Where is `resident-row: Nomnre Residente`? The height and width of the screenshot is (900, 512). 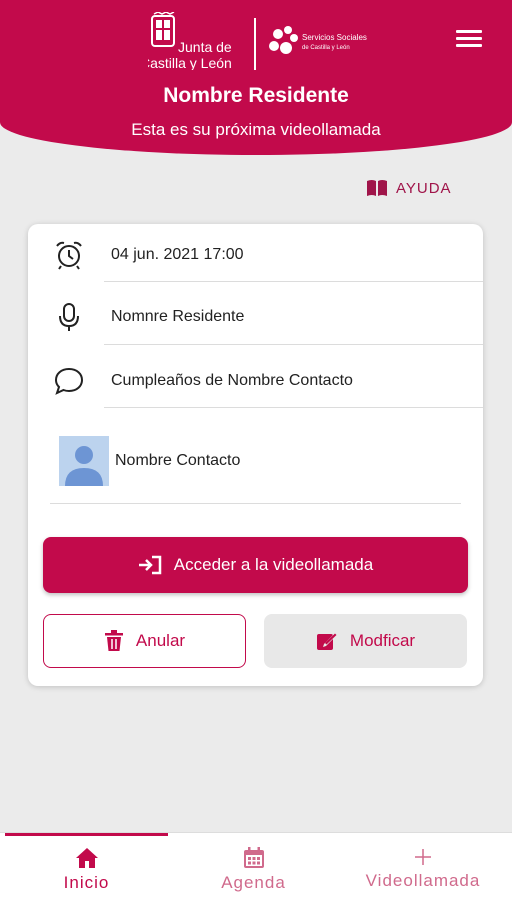
resident-row: Nomnre Residente is located at coordinates (255, 317).